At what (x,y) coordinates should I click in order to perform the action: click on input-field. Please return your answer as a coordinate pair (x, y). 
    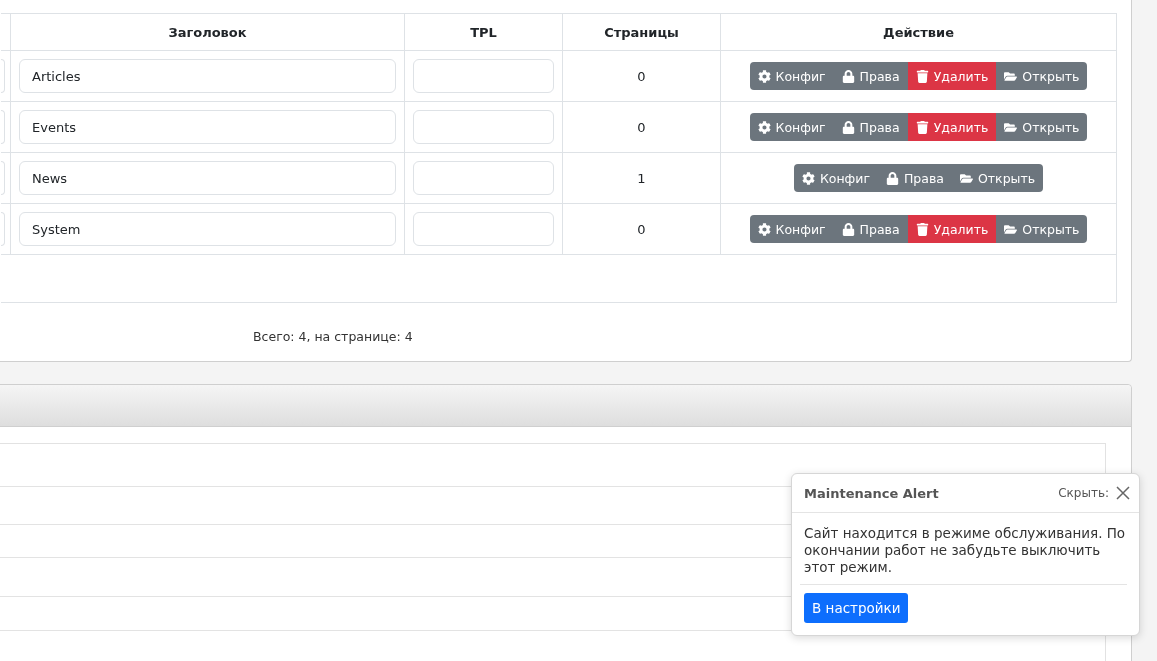
    Looking at the image, I should click on (3, 229).